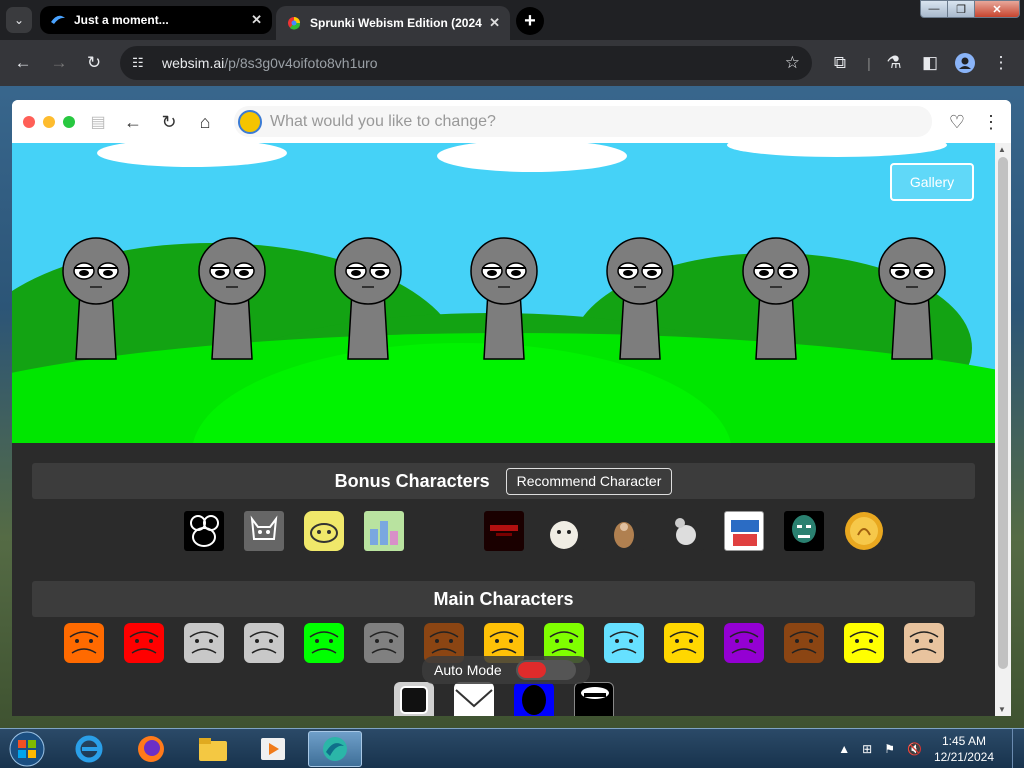  What do you see at coordinates (964, 749) in the screenshot?
I see `clock: 1:45 AM 12/21/2024` at bounding box center [964, 749].